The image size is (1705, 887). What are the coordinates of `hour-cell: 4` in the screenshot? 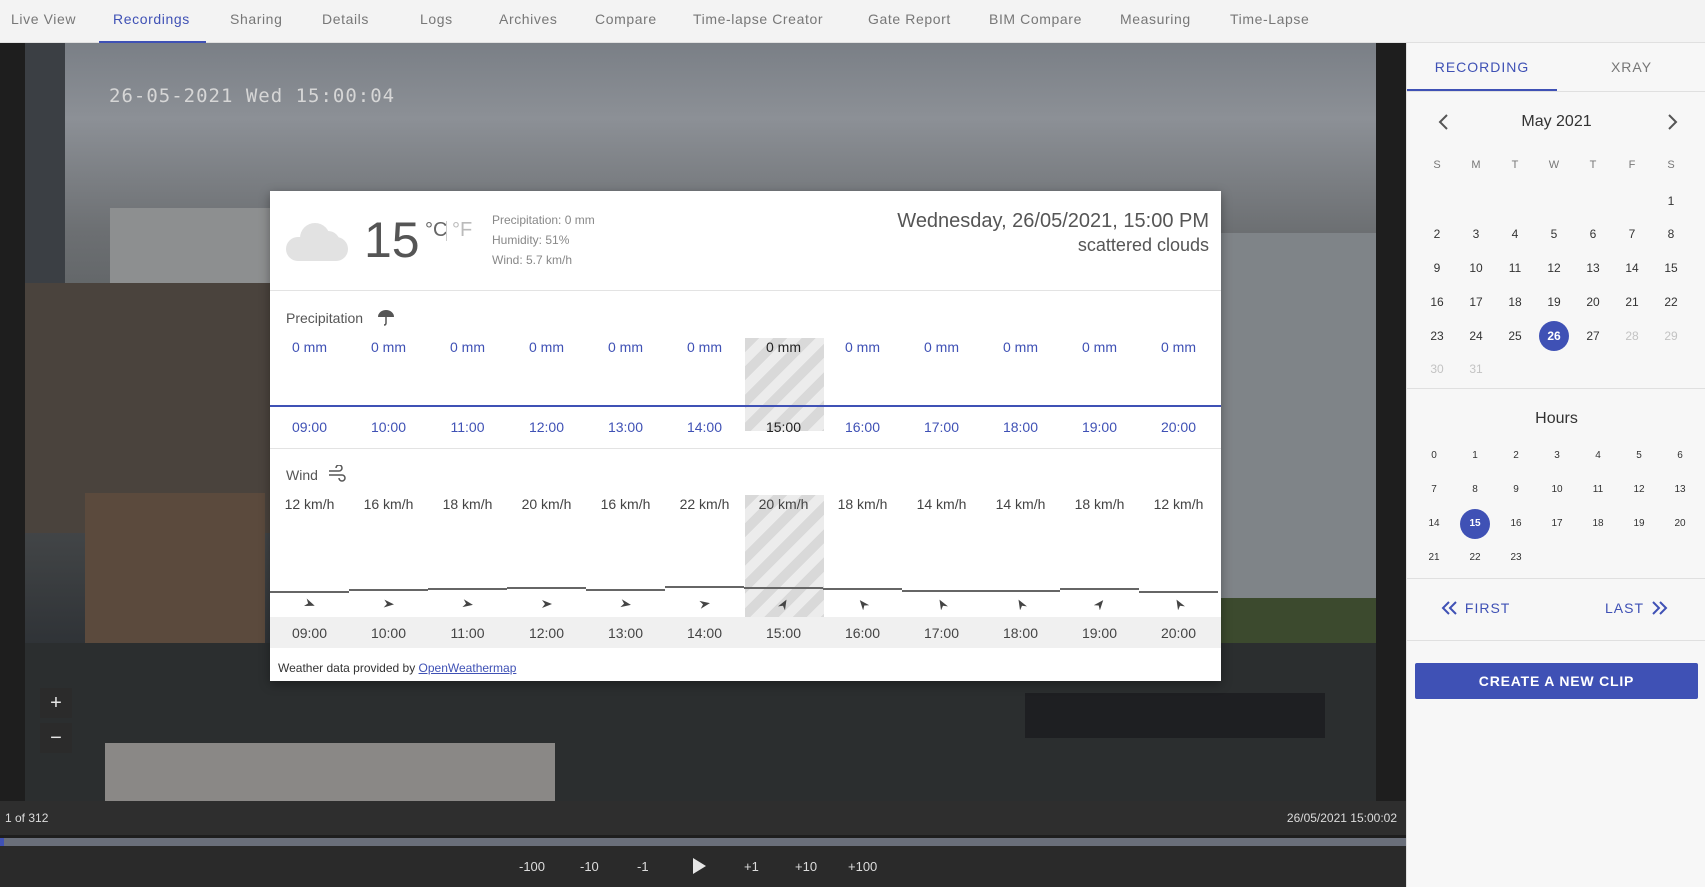 It's located at (1598, 456).